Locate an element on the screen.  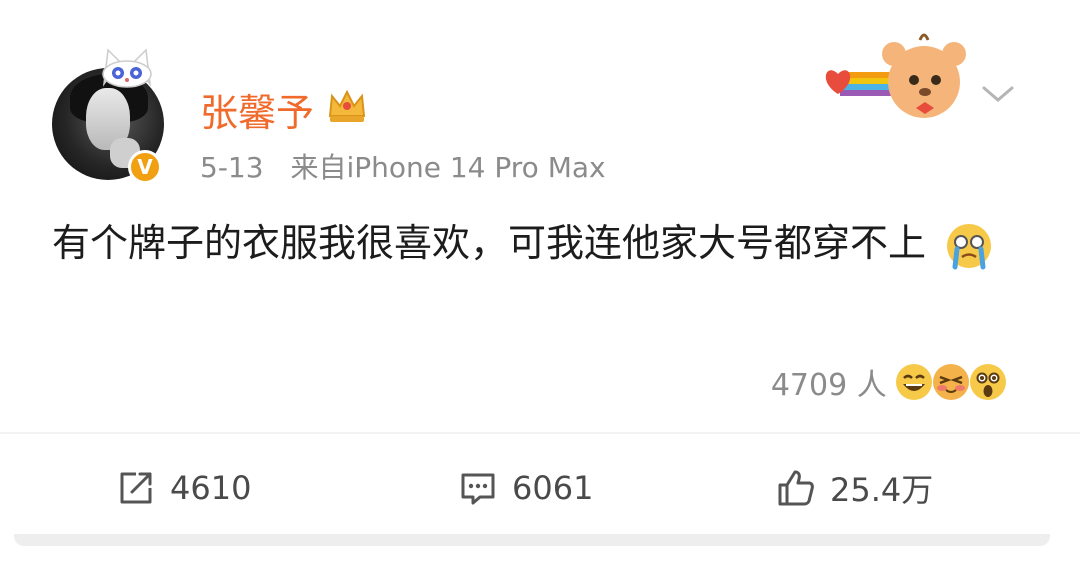
repost-count: 4610 is located at coordinates (211, 488).